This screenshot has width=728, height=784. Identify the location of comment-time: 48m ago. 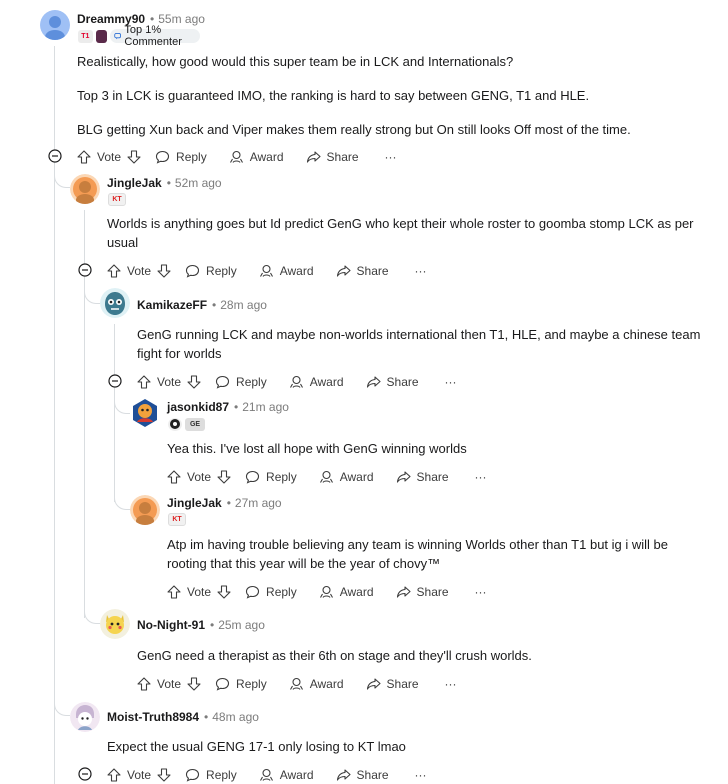
(235, 717).